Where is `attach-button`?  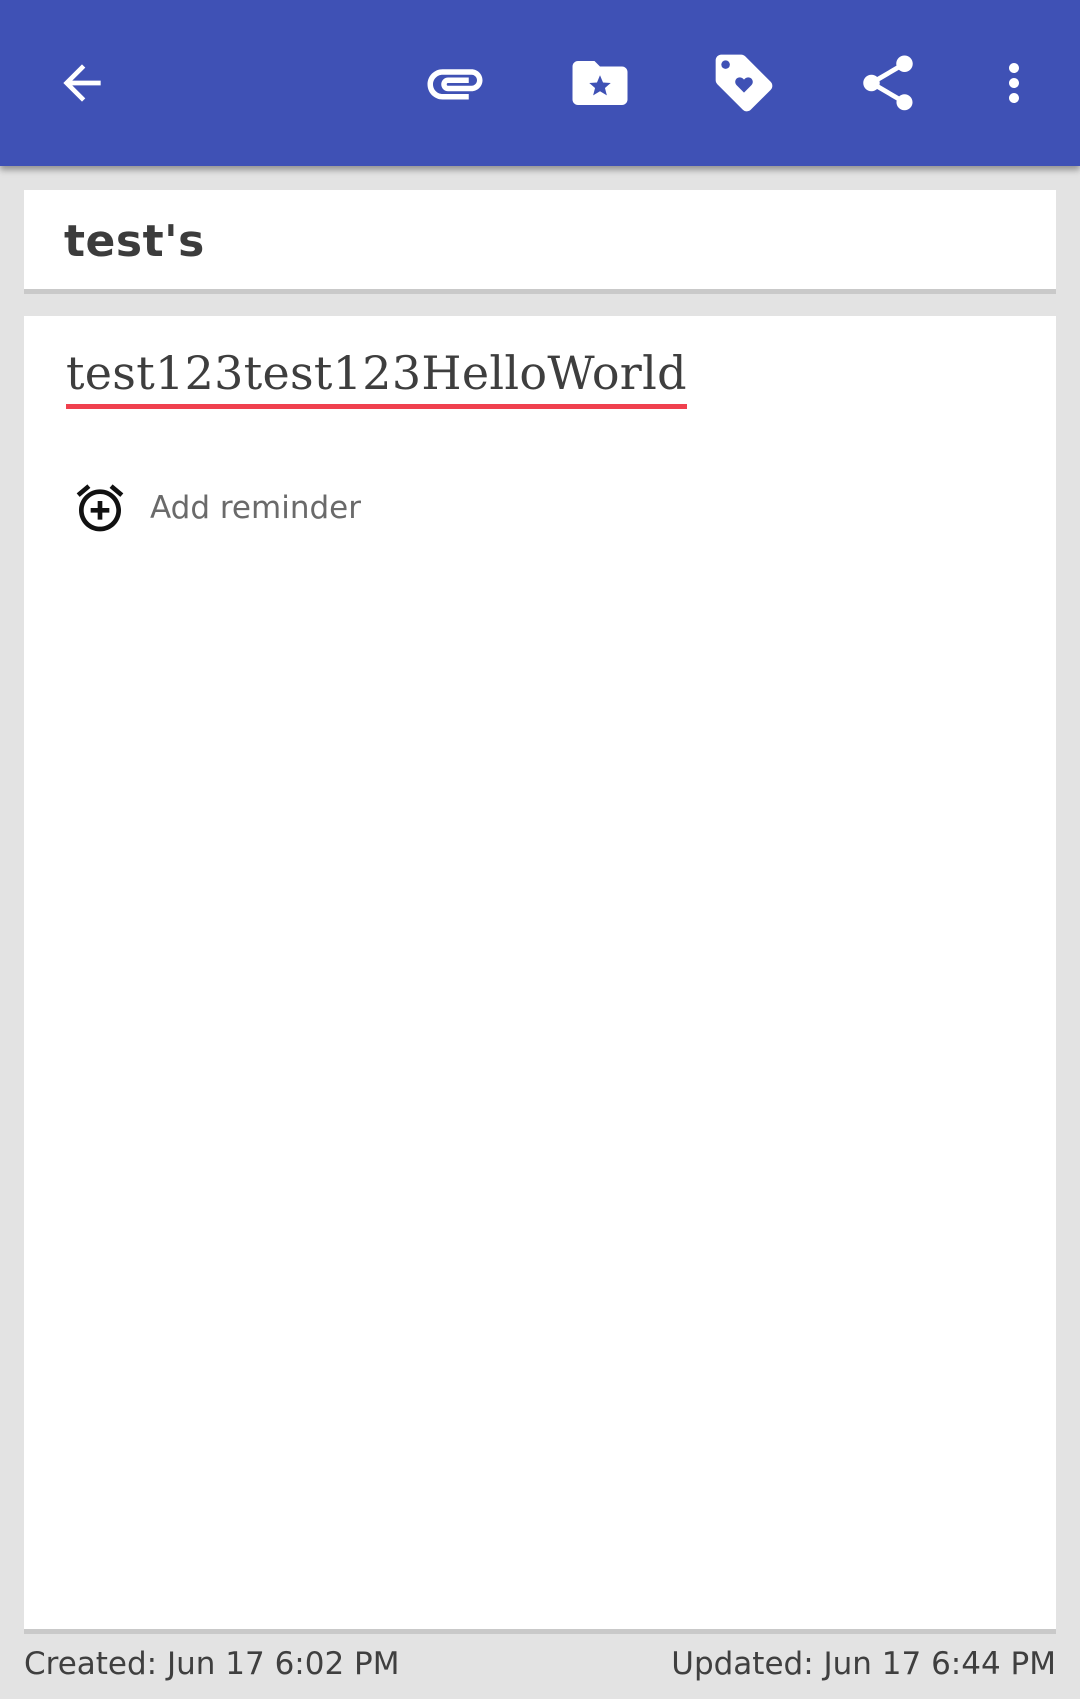
attach-button is located at coordinates (455, 83).